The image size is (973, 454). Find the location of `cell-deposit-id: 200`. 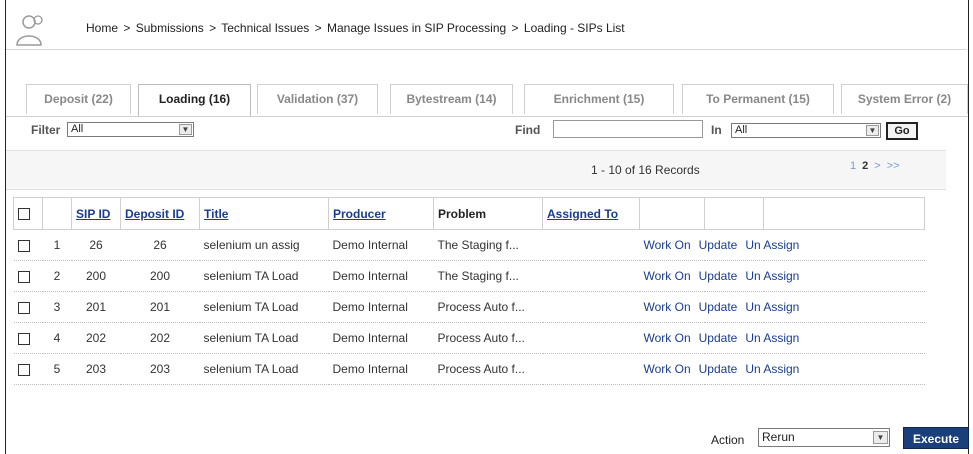

cell-deposit-id: 200 is located at coordinates (160, 276).